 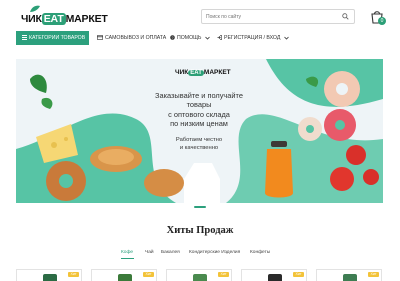 What do you see at coordinates (149, 252) in the screenshot?
I see `tab-tea: Чай` at bounding box center [149, 252].